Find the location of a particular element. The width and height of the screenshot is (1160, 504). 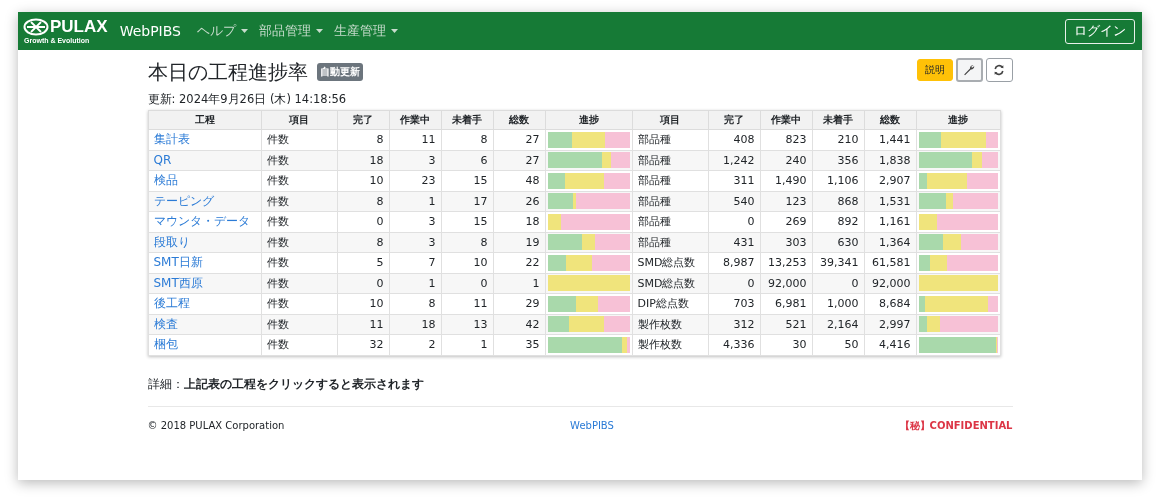

detail-note: 詳細：上記表の工程をクリックすると表示されます is located at coordinates (580, 391).